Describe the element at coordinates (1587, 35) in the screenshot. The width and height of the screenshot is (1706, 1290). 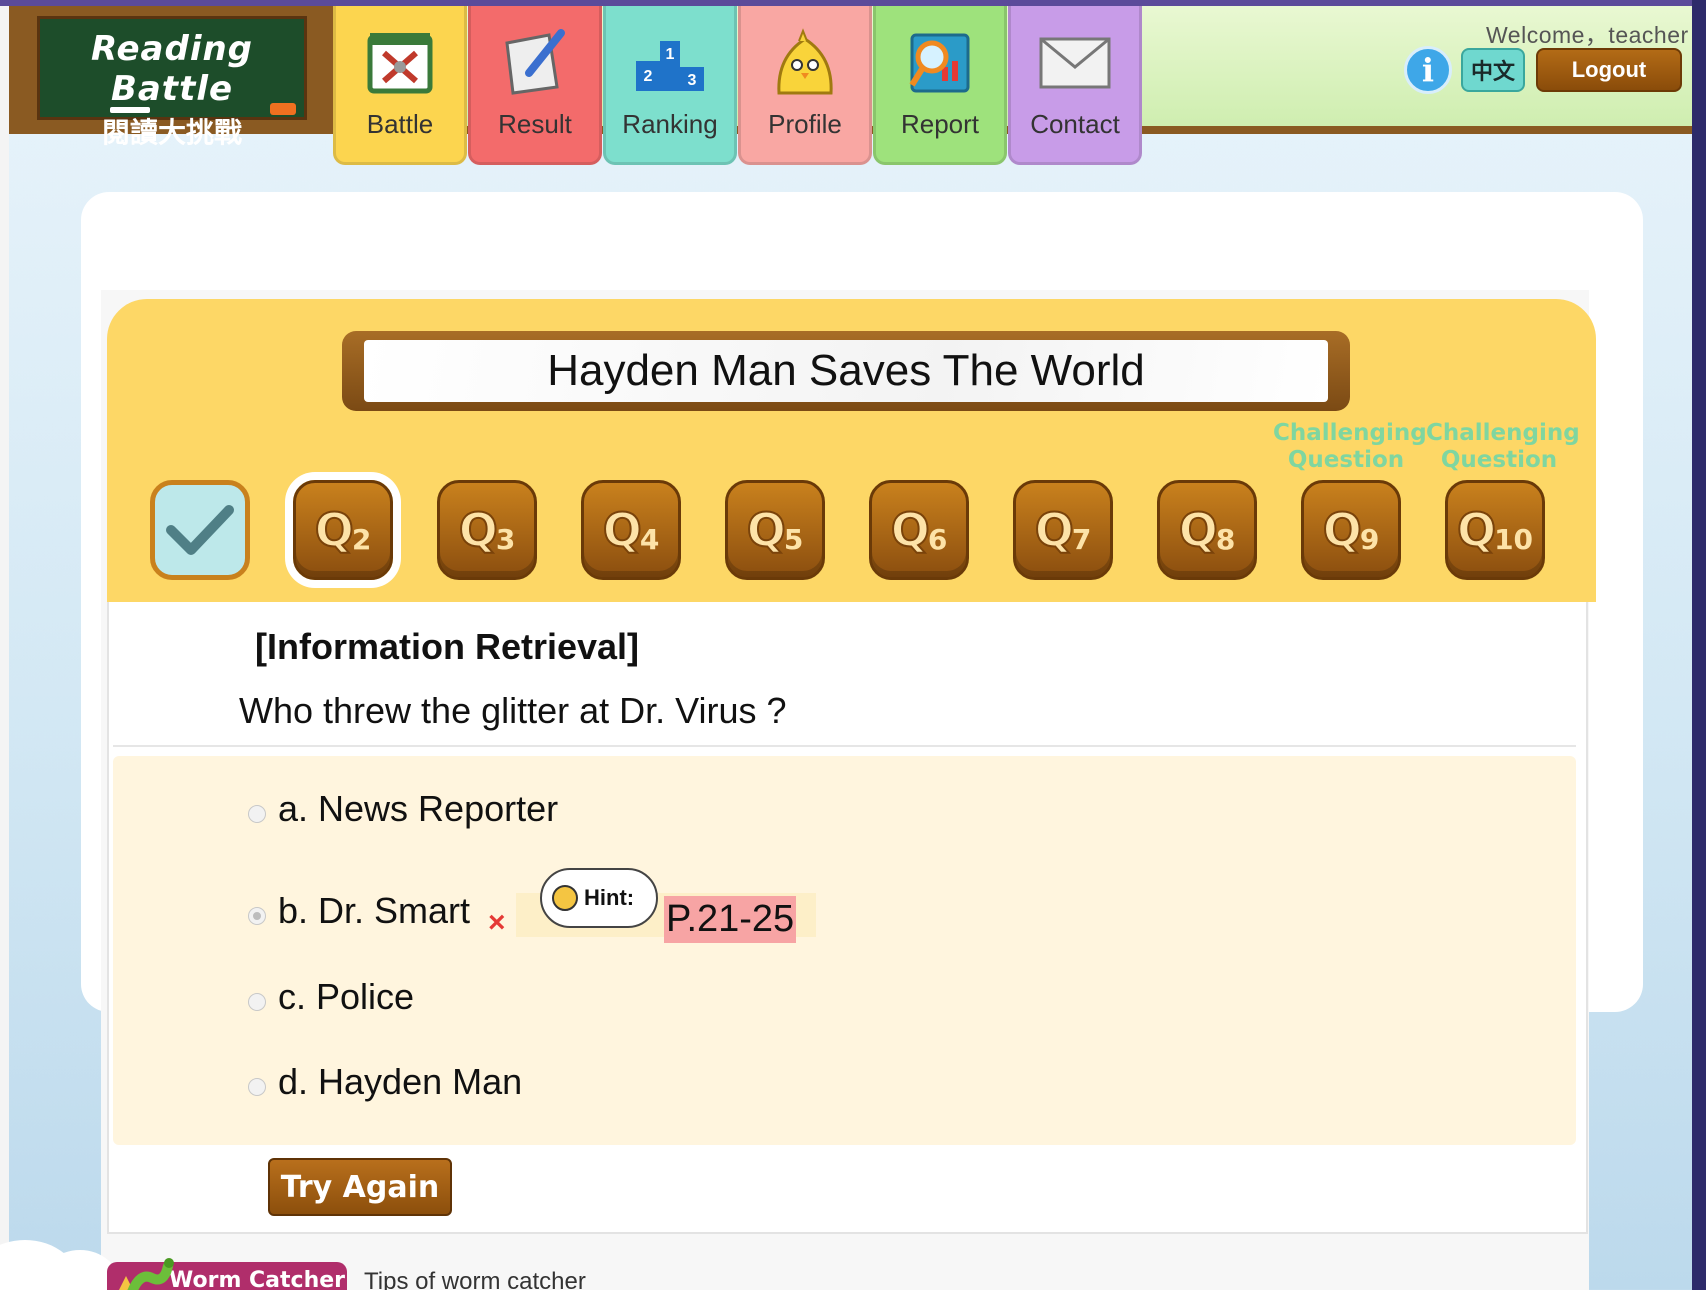
I see `welcome-text: Welcome，teacher` at that location.